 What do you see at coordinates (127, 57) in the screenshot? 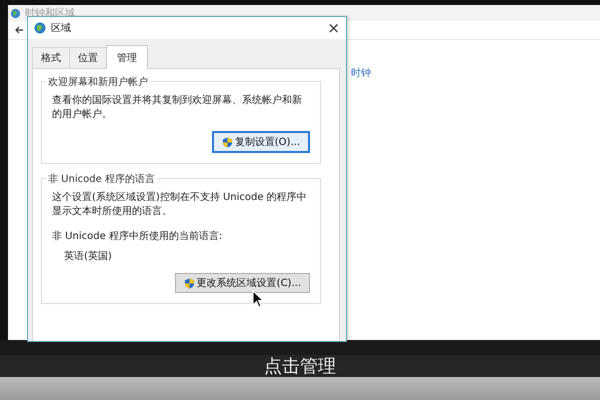
I see `tab: 管理` at bounding box center [127, 57].